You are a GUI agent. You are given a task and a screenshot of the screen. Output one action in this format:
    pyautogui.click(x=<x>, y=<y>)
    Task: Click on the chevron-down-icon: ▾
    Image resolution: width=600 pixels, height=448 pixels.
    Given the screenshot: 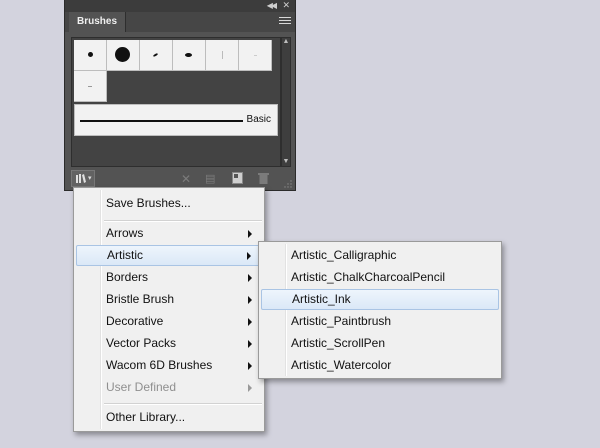 What is the action you would take?
    pyautogui.click(x=90, y=178)
    